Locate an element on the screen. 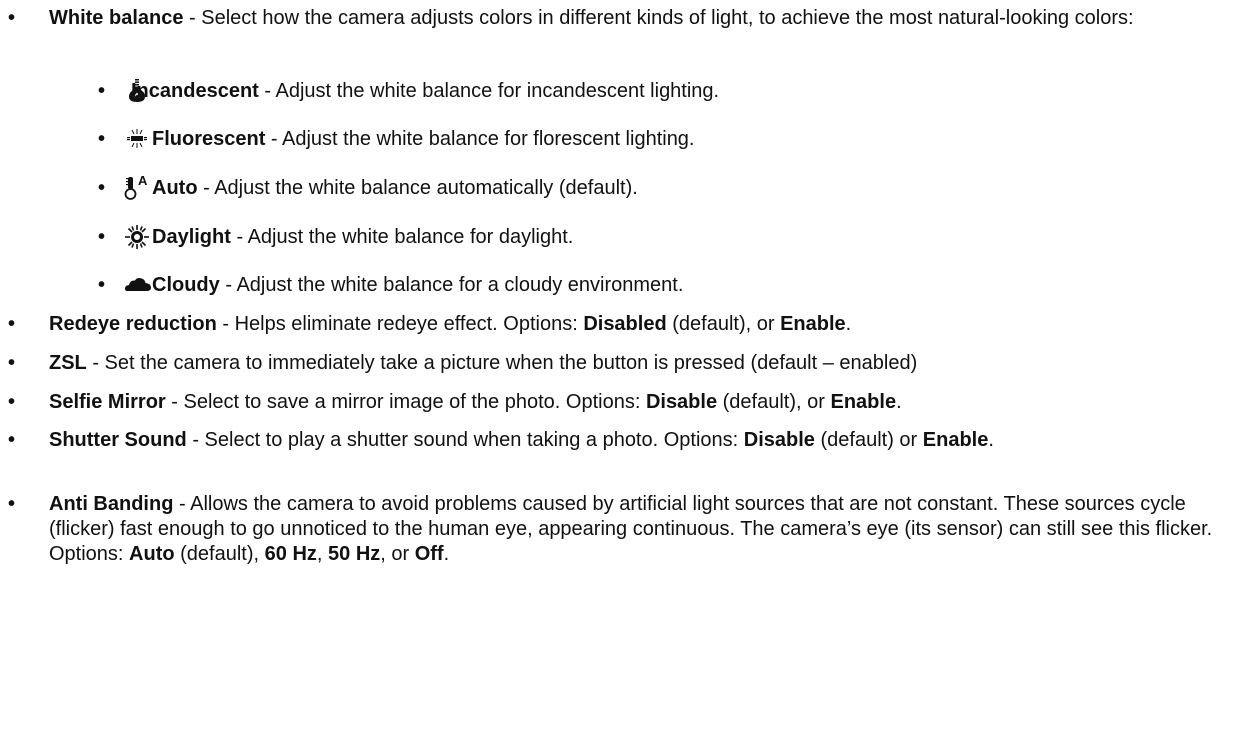 This screenshot has height=736, width=1237. item-term: Shutter Sound is located at coordinates (118, 440).